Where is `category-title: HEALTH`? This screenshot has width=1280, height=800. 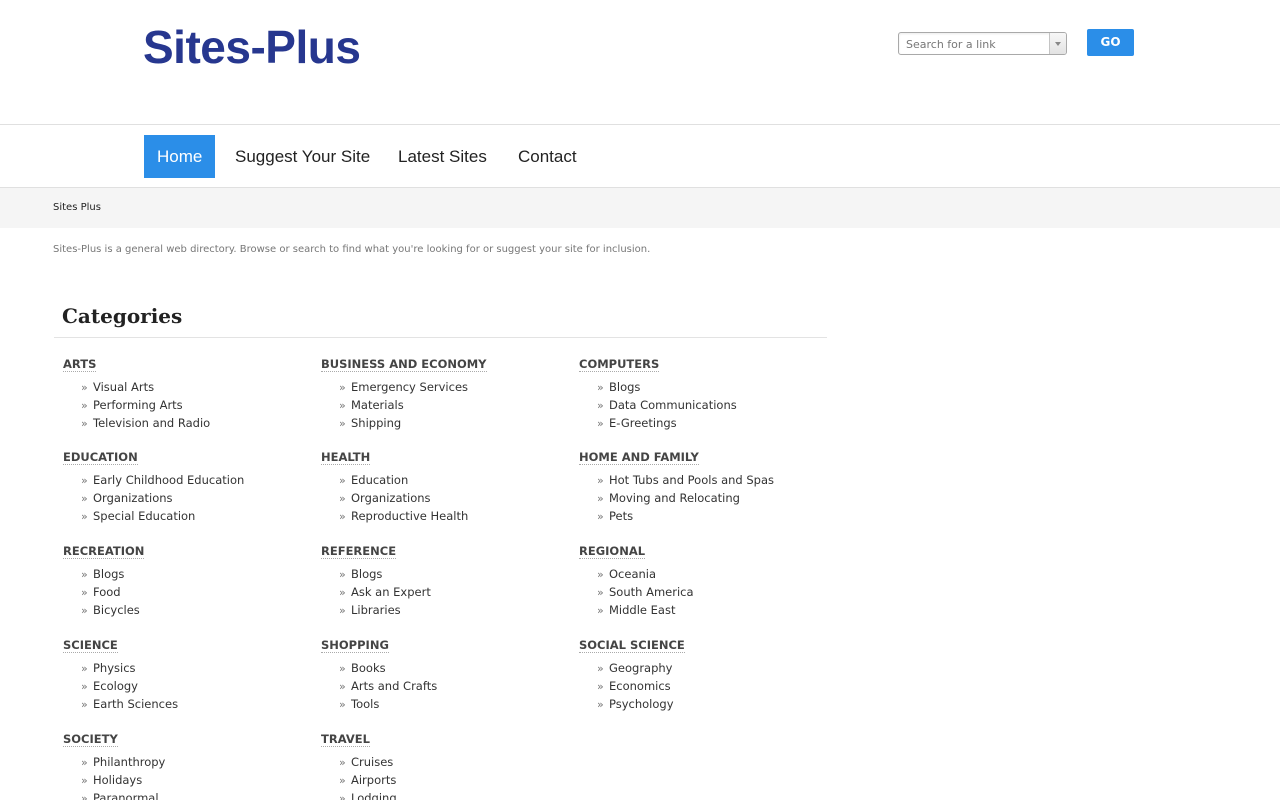
category-title: HEALTH is located at coordinates (346, 457).